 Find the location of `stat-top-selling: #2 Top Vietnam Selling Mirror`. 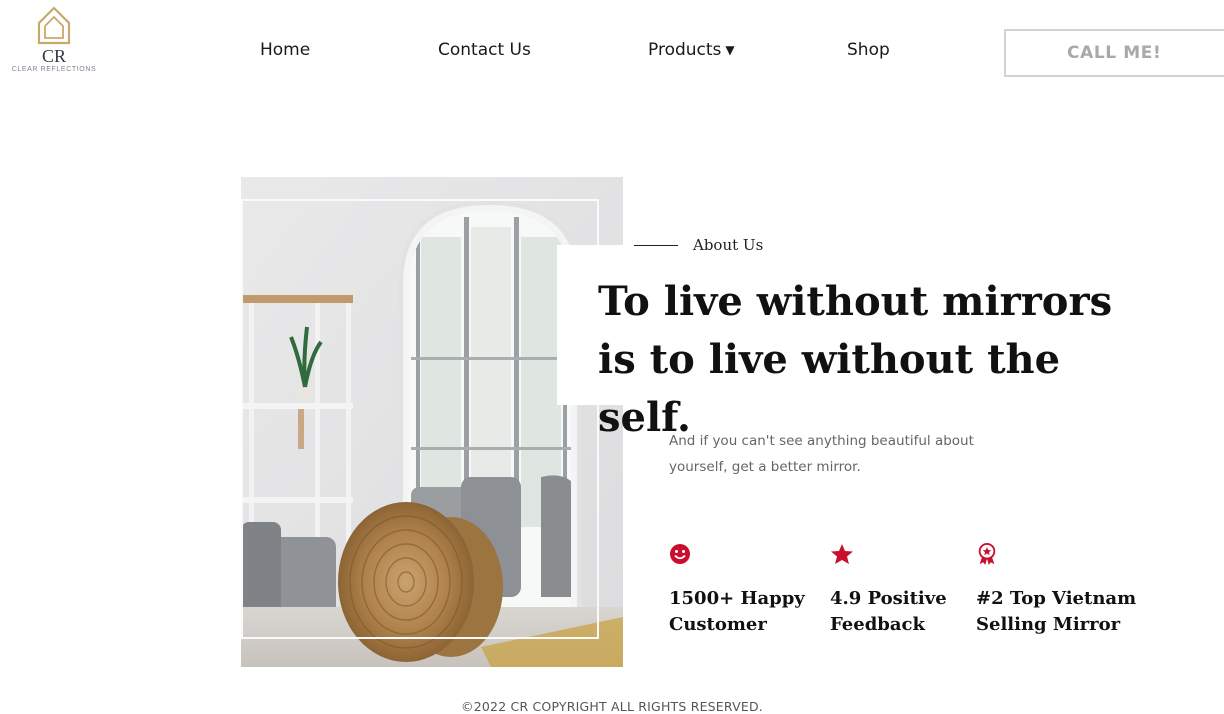

stat-top-selling: #2 Top Vietnam Selling Mirror is located at coordinates (1061, 590).